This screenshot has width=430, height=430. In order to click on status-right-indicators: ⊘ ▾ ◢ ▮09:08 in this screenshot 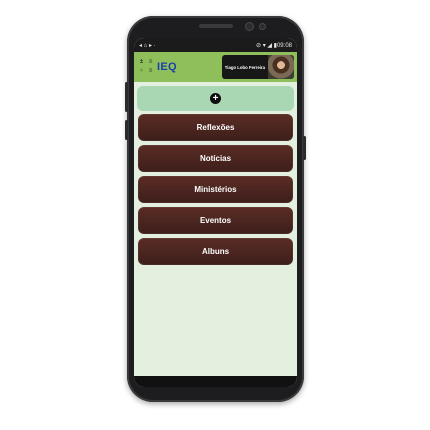, I will do `click(274, 45)`.